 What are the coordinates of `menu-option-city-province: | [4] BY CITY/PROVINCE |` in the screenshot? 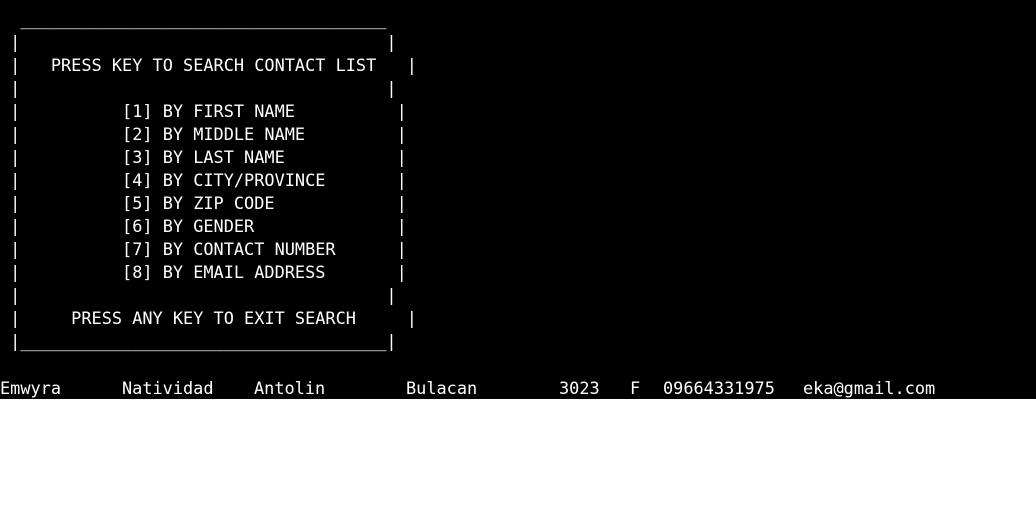 It's located at (203, 180).